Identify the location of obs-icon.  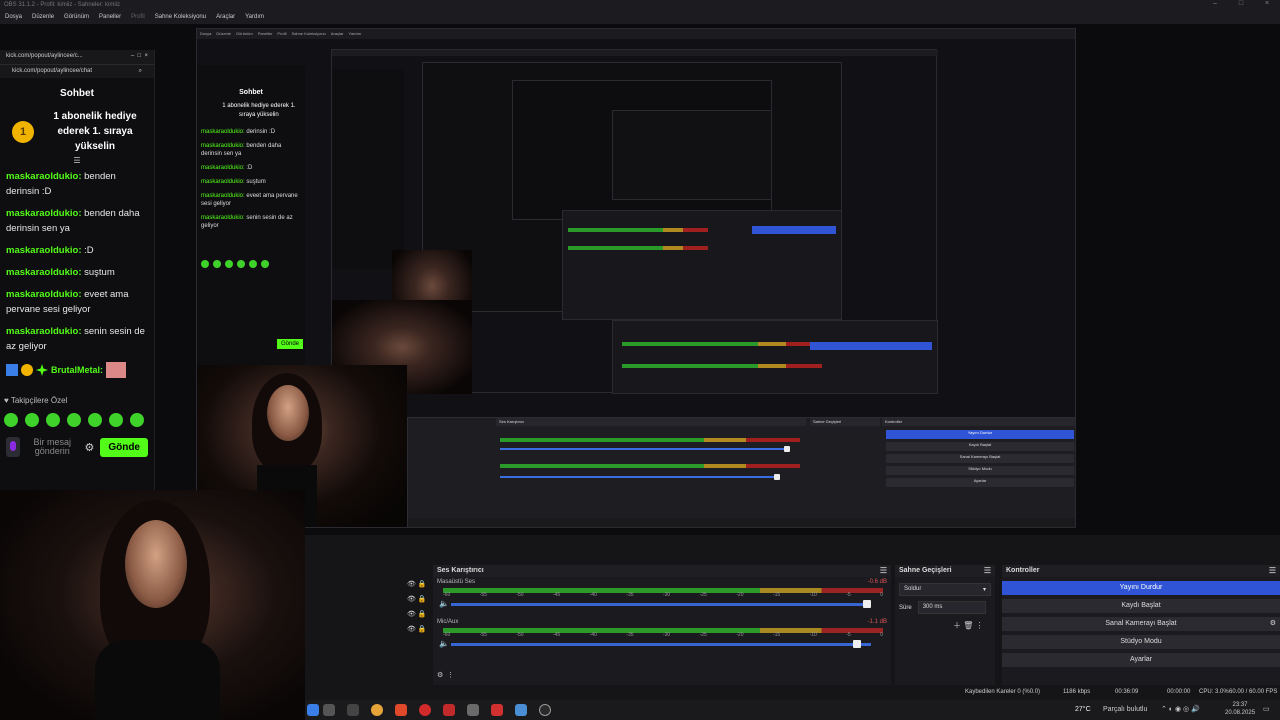
(545, 710).